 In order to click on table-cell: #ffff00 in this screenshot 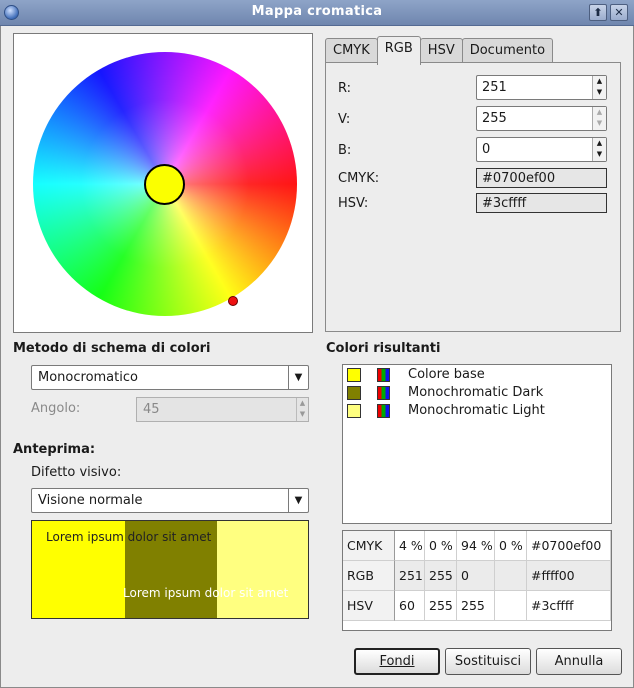, I will do `click(569, 576)`.